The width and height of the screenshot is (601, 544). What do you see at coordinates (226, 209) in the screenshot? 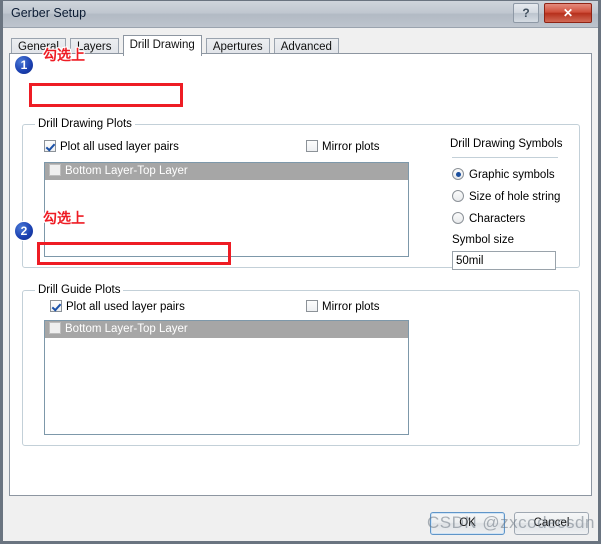
I see `drill-drawing-layer-pair-list: Bottom Layer-Top Layer` at bounding box center [226, 209].